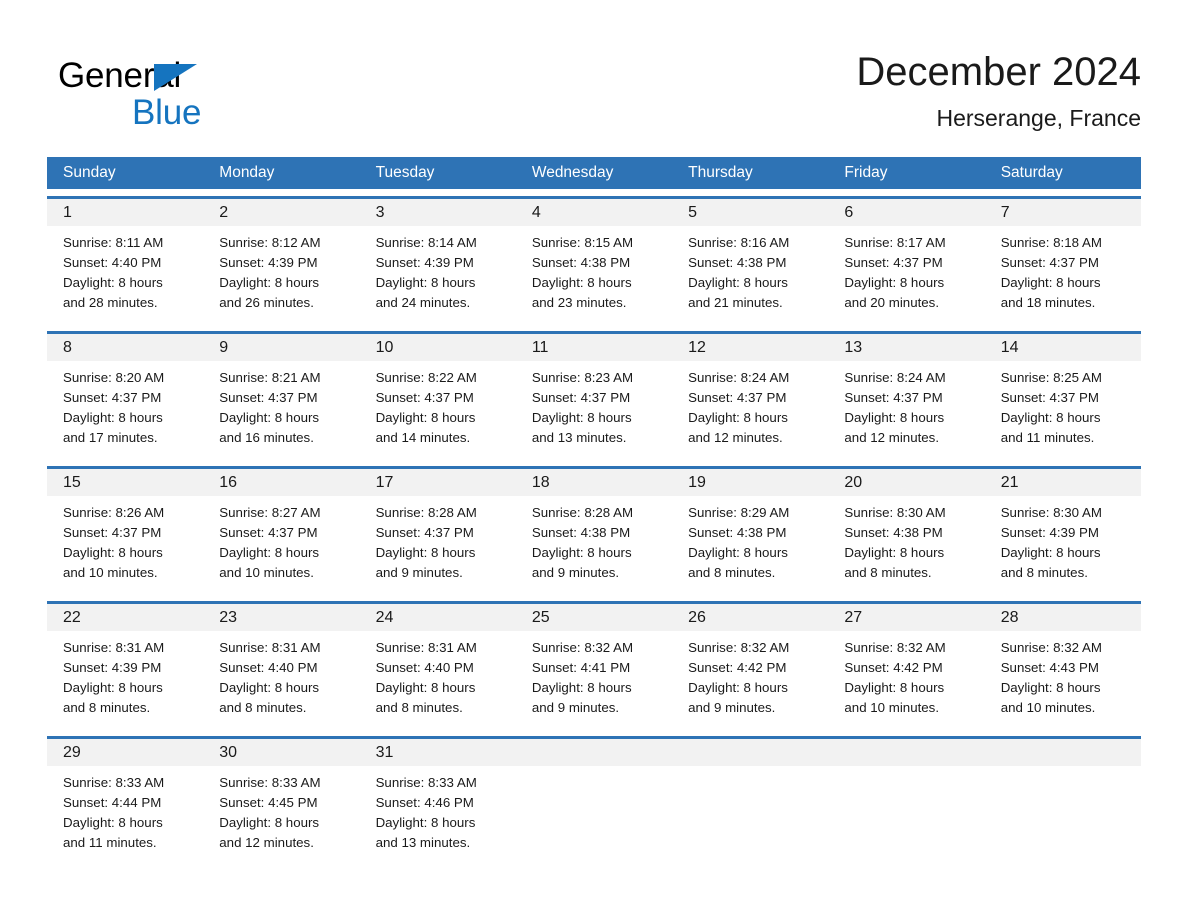 The width and height of the screenshot is (1188, 918). Describe the element at coordinates (125, 482) in the screenshot. I see `day-number-strip: 15` at that location.